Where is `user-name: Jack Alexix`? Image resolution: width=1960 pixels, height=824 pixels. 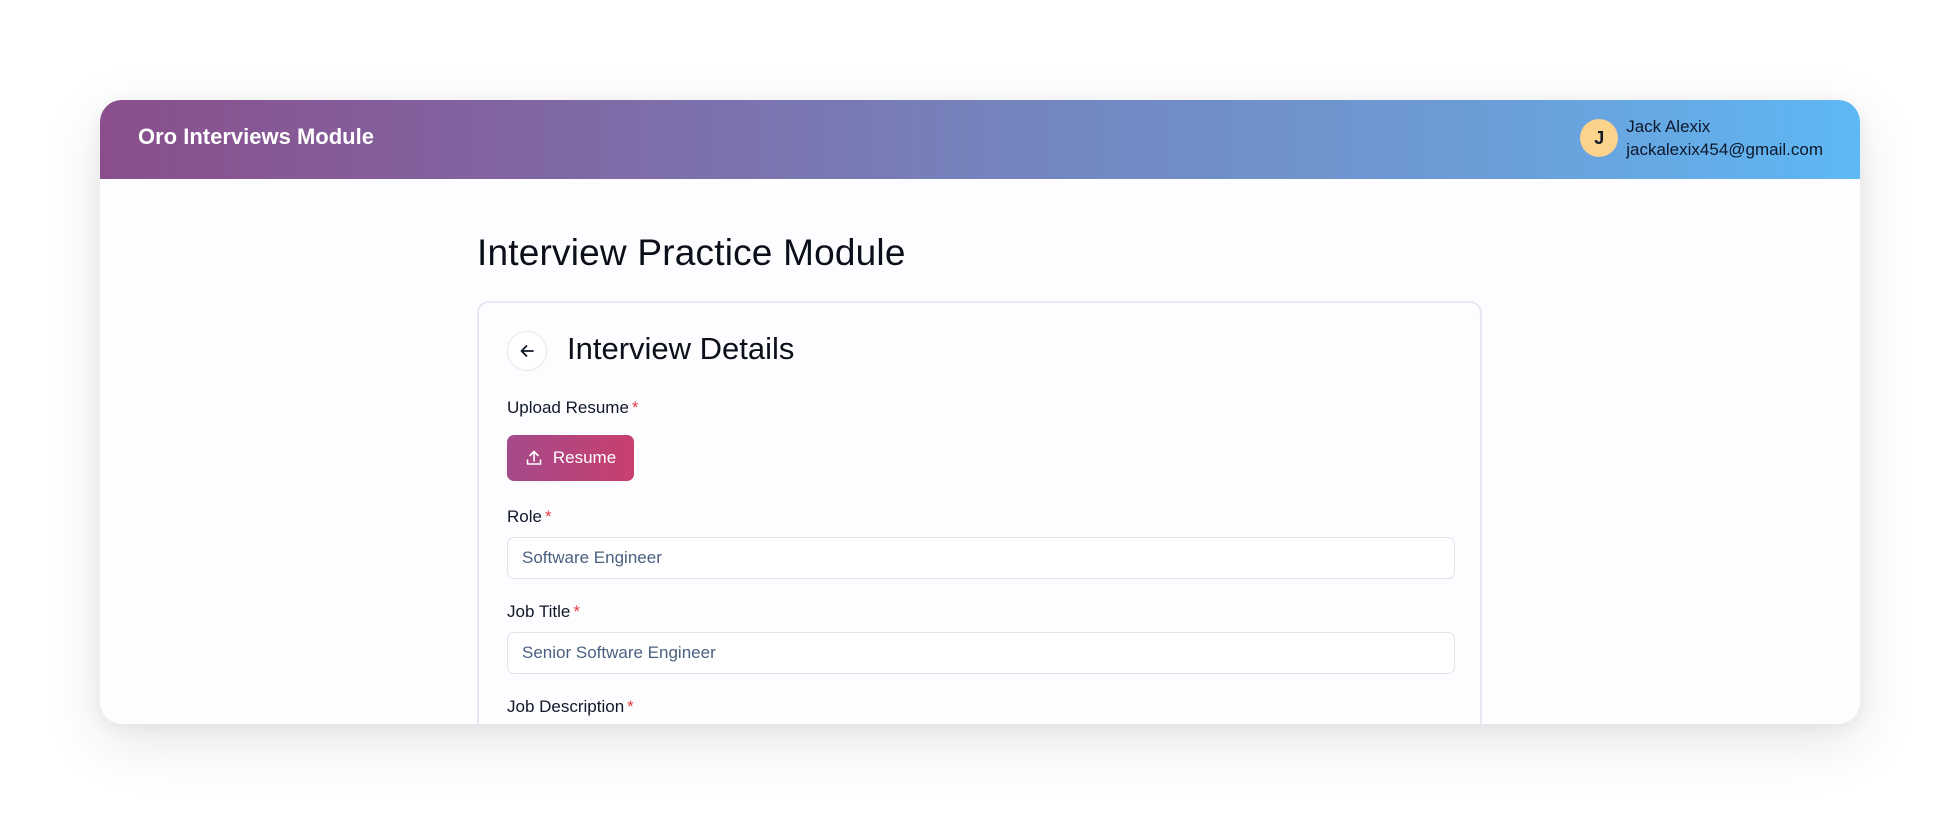
user-name: Jack Alexix is located at coordinates (1668, 126).